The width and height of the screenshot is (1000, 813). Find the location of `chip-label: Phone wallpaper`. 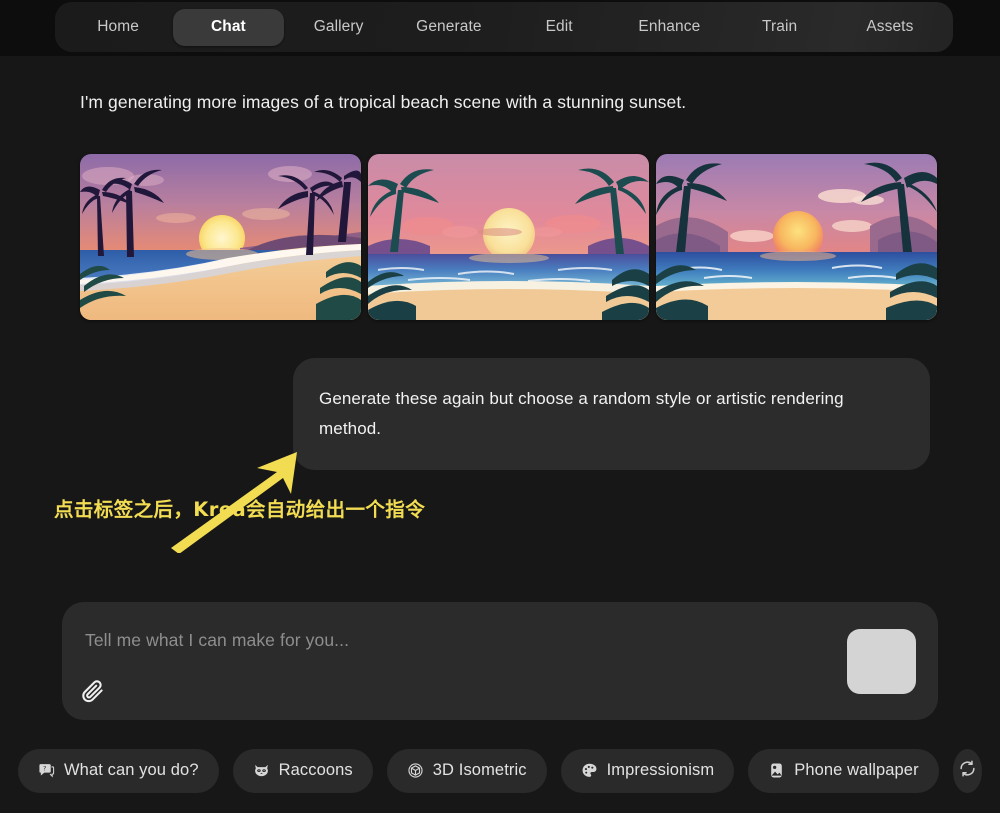

chip-label: Phone wallpaper is located at coordinates (856, 770).